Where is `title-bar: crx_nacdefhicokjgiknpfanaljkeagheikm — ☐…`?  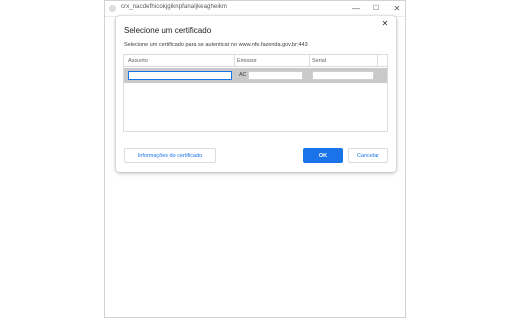
title-bar: crx_nacdefhicokjgiknpfanaljkeagheikm — ☐… is located at coordinates (255, 9).